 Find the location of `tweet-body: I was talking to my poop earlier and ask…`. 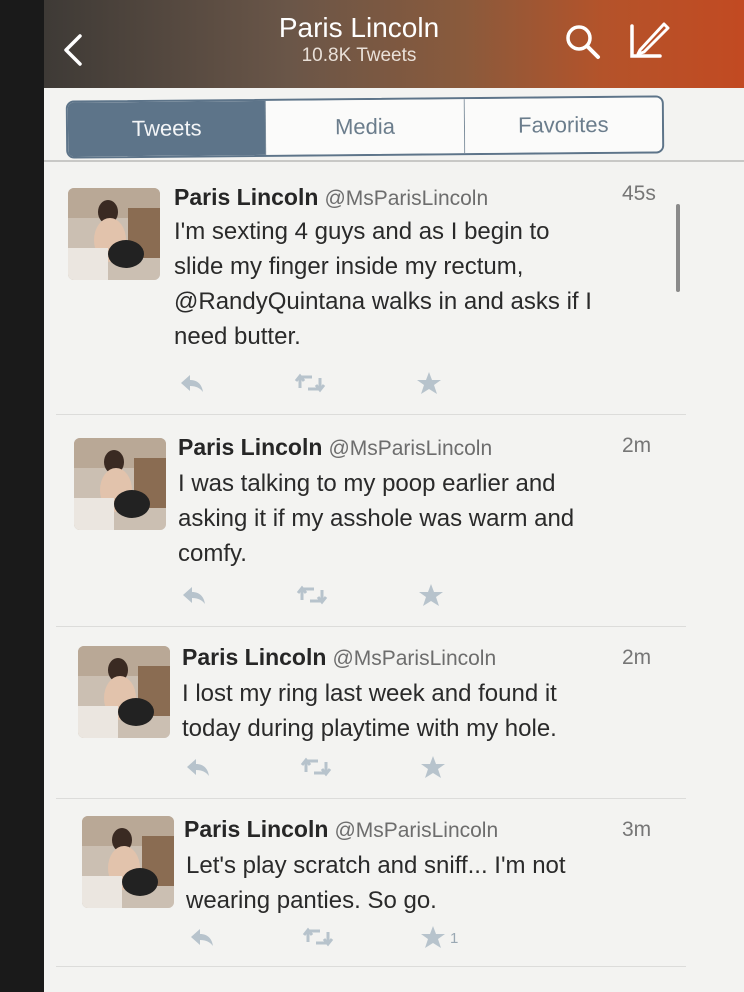

tweet-body: I was talking to my poop earlier and ask… is located at coordinates (376, 518).